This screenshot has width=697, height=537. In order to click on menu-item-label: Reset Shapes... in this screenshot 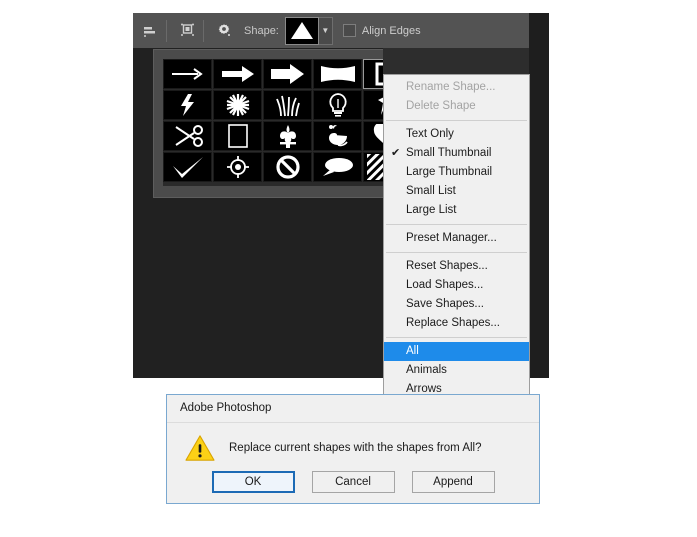, I will do `click(447, 266)`.